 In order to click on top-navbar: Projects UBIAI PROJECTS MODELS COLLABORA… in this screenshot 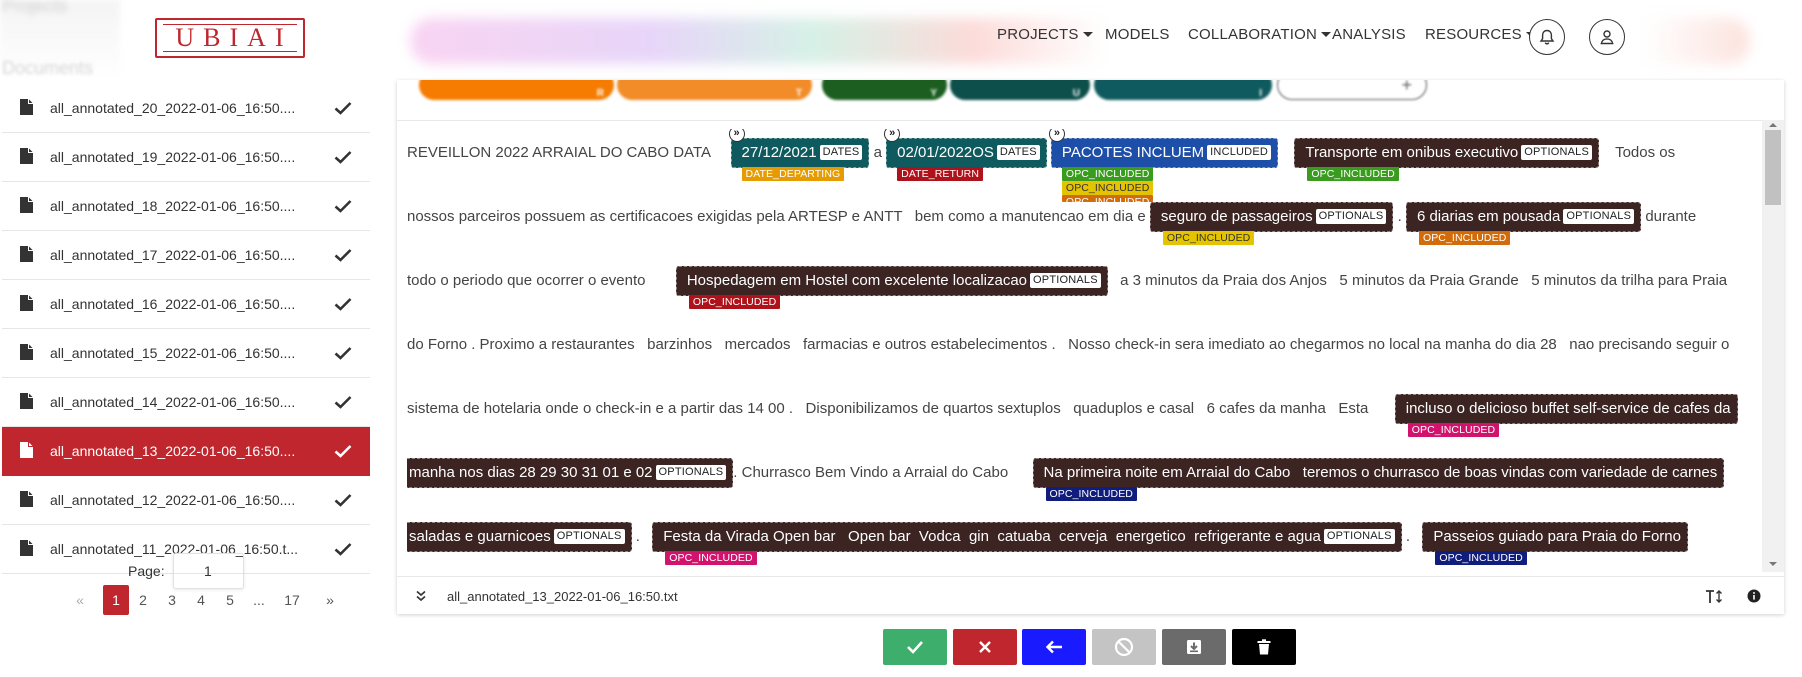, I will do `click(901, 40)`.